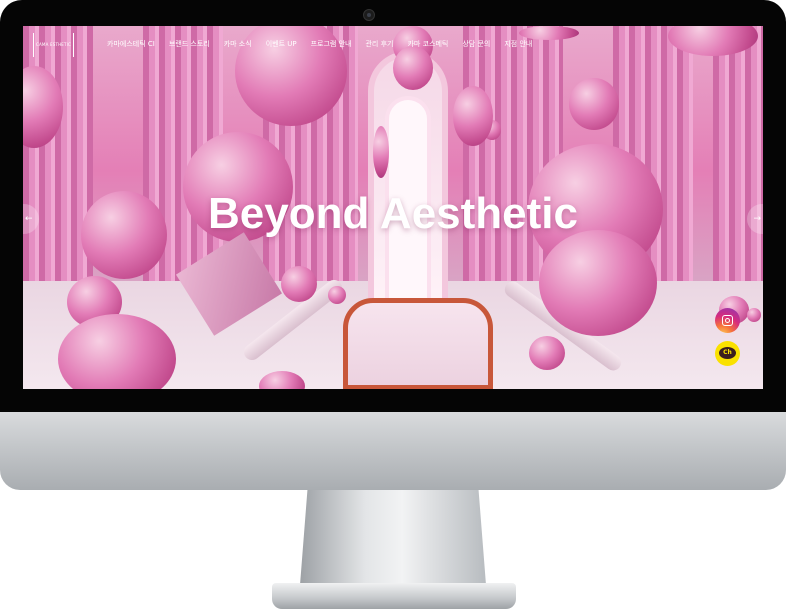 Image resolution: width=786 pixels, height=613 pixels. I want to click on hero-headline: Beyond Aesthetic, so click(392, 213).